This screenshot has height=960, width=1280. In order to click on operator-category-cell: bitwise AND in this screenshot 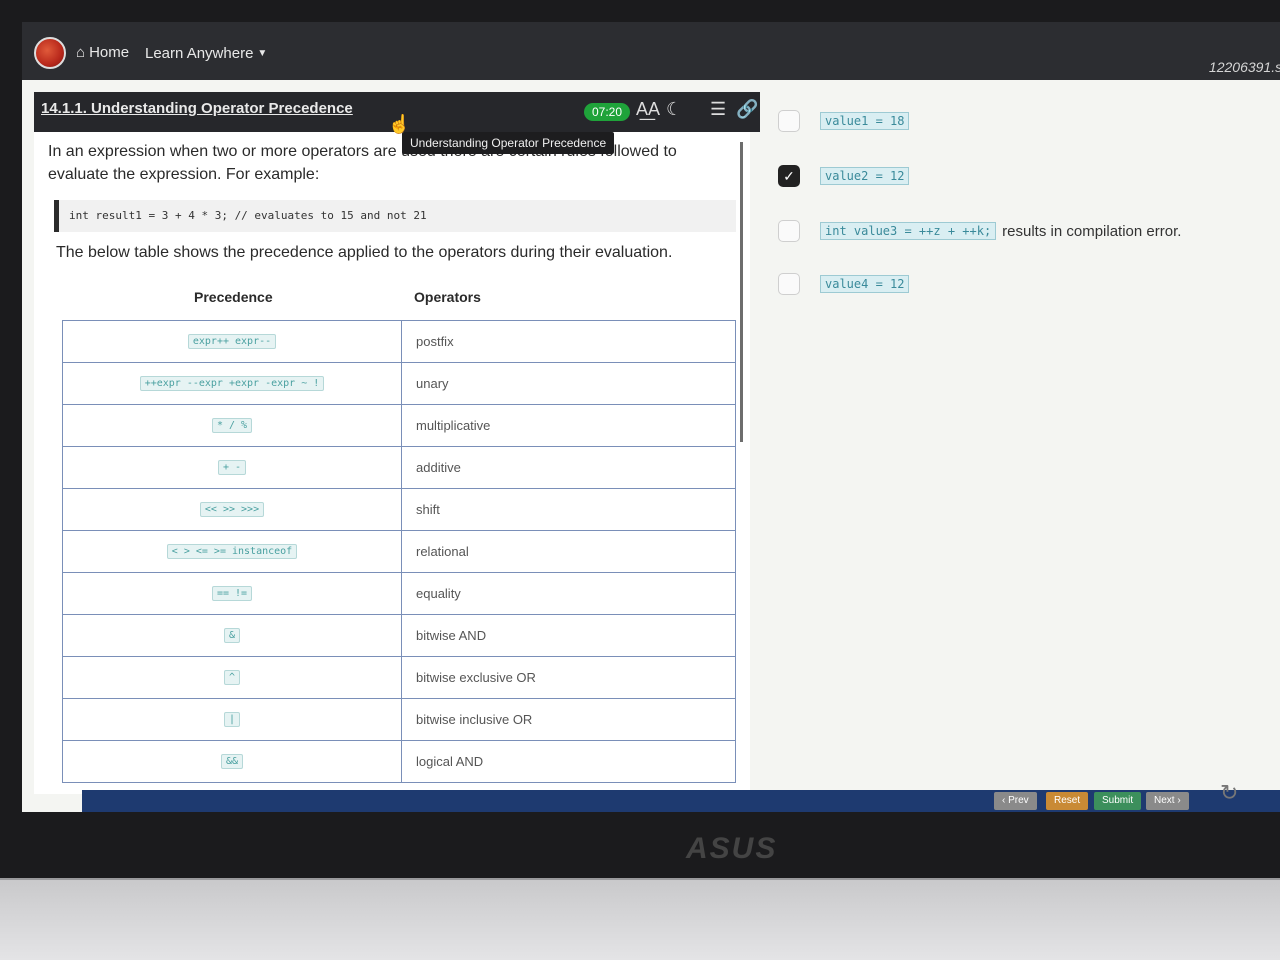, I will do `click(451, 635)`.